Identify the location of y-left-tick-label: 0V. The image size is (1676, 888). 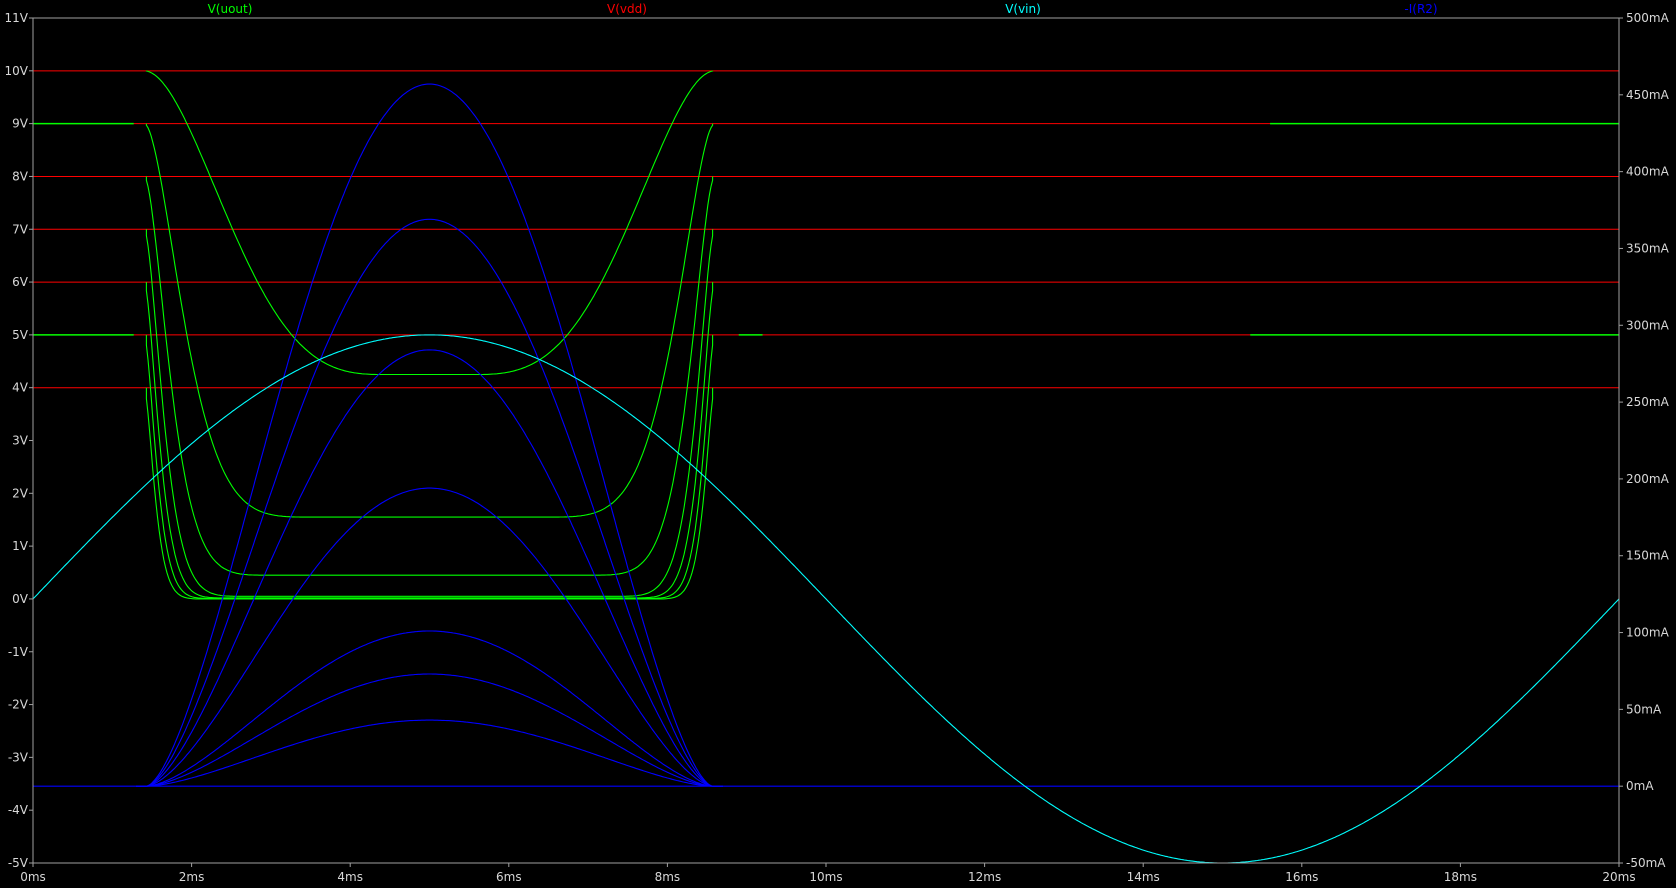
(20, 599).